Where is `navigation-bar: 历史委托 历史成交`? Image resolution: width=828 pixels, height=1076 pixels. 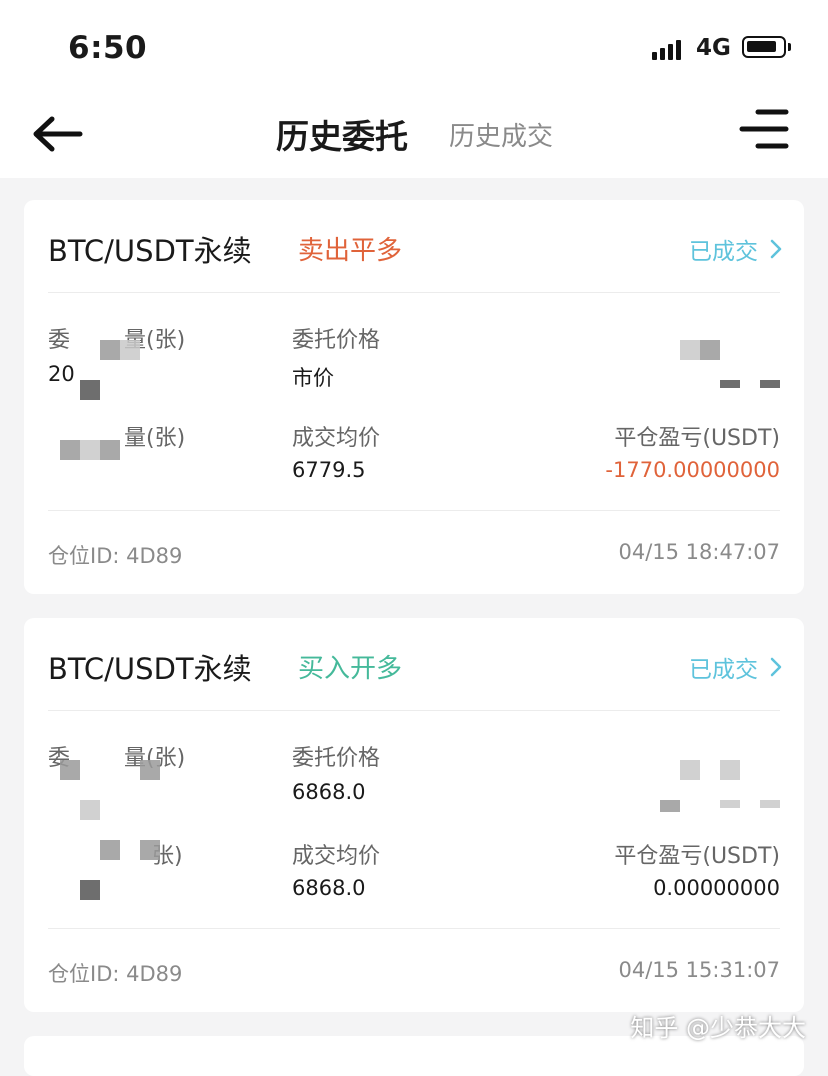
navigation-bar: 历史委托 历史成交 is located at coordinates (414, 137).